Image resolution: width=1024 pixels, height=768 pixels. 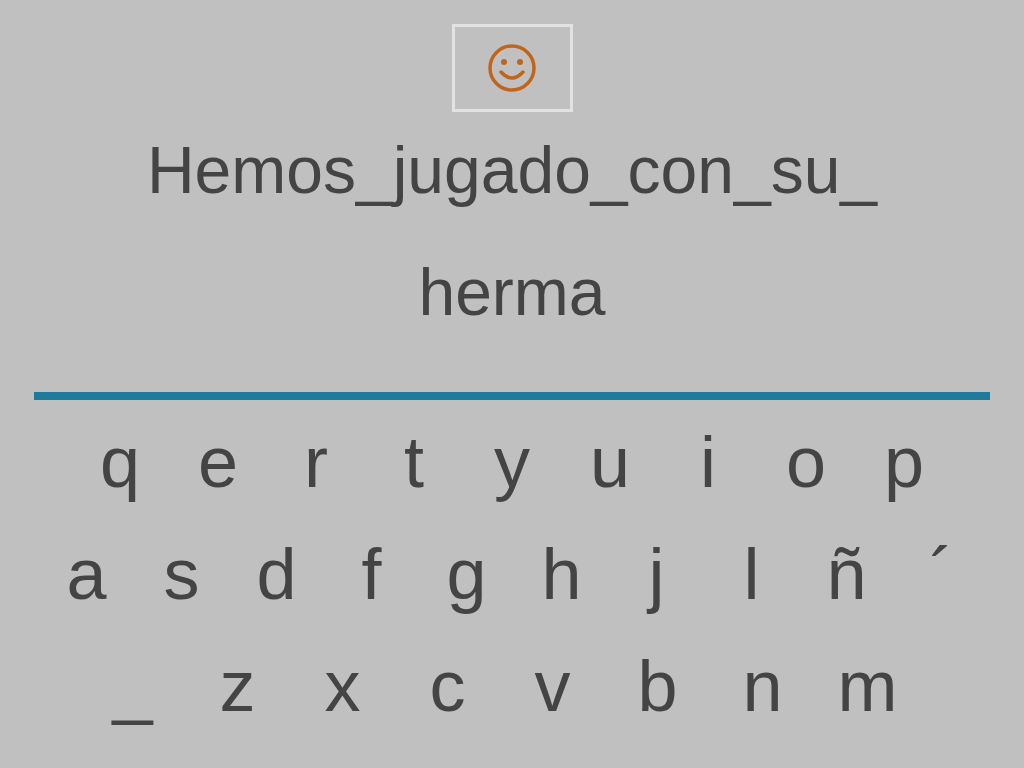 What do you see at coordinates (751, 574) in the screenshot?
I see `letter-key: l` at bounding box center [751, 574].